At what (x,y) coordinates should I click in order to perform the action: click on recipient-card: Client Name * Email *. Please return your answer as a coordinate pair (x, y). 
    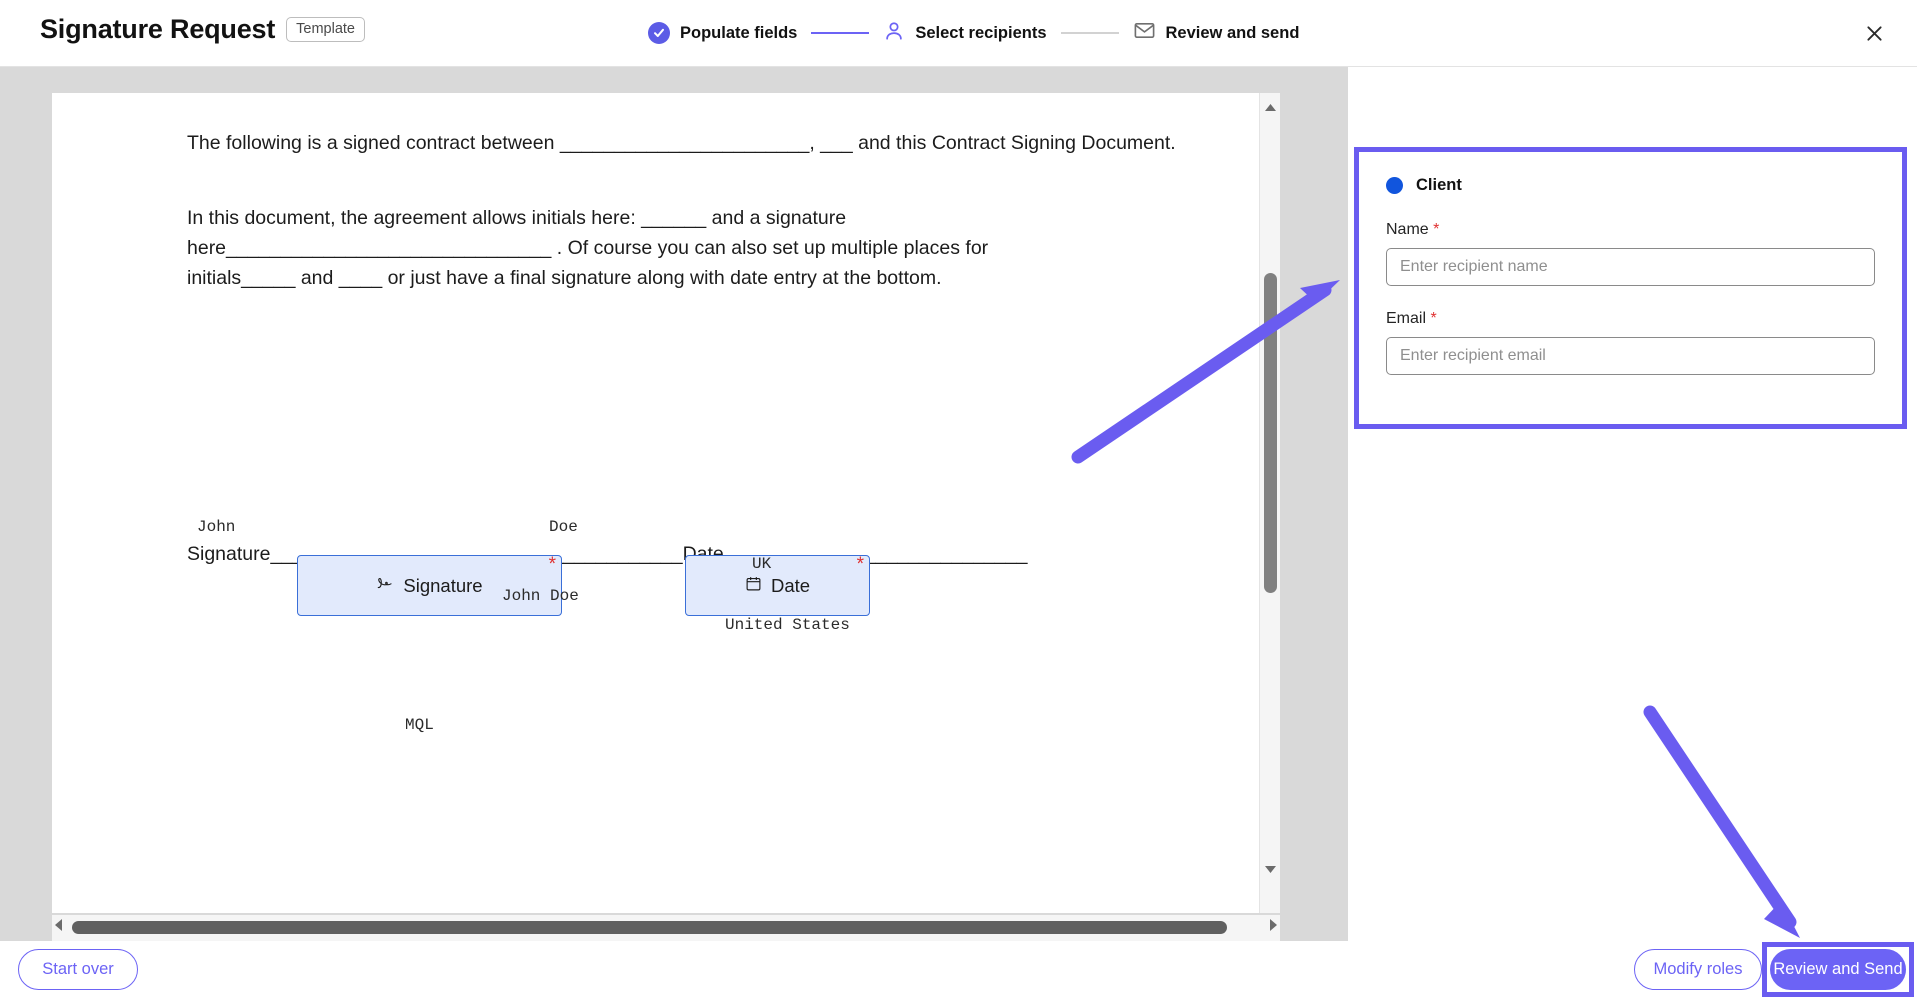
    Looking at the image, I should click on (1630, 288).